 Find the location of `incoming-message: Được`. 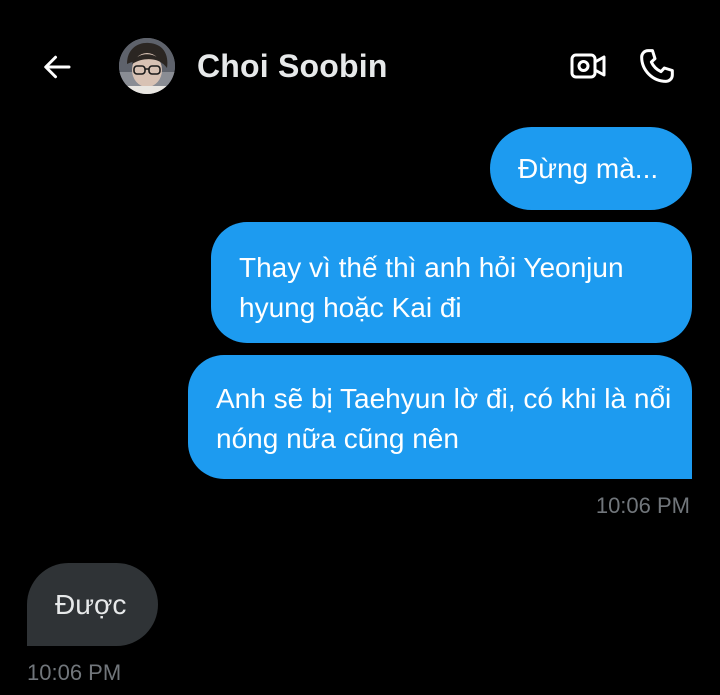

incoming-message: Được is located at coordinates (92, 604).